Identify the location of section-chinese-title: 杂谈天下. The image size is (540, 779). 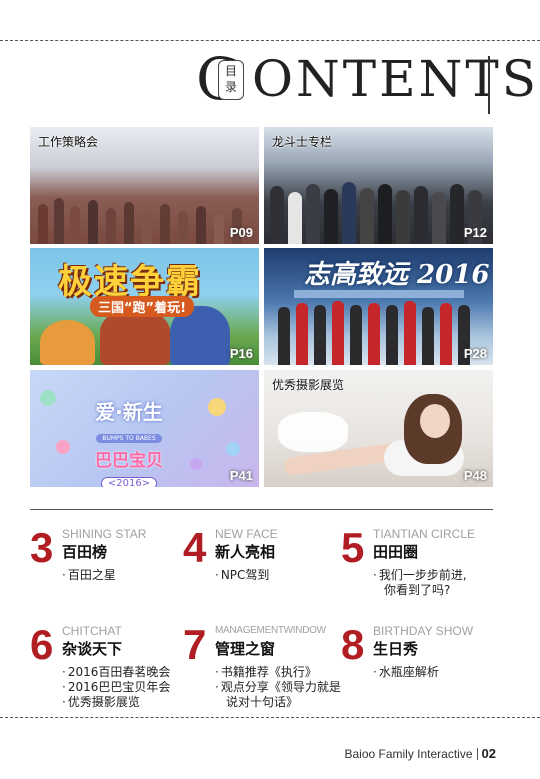
(92, 649).